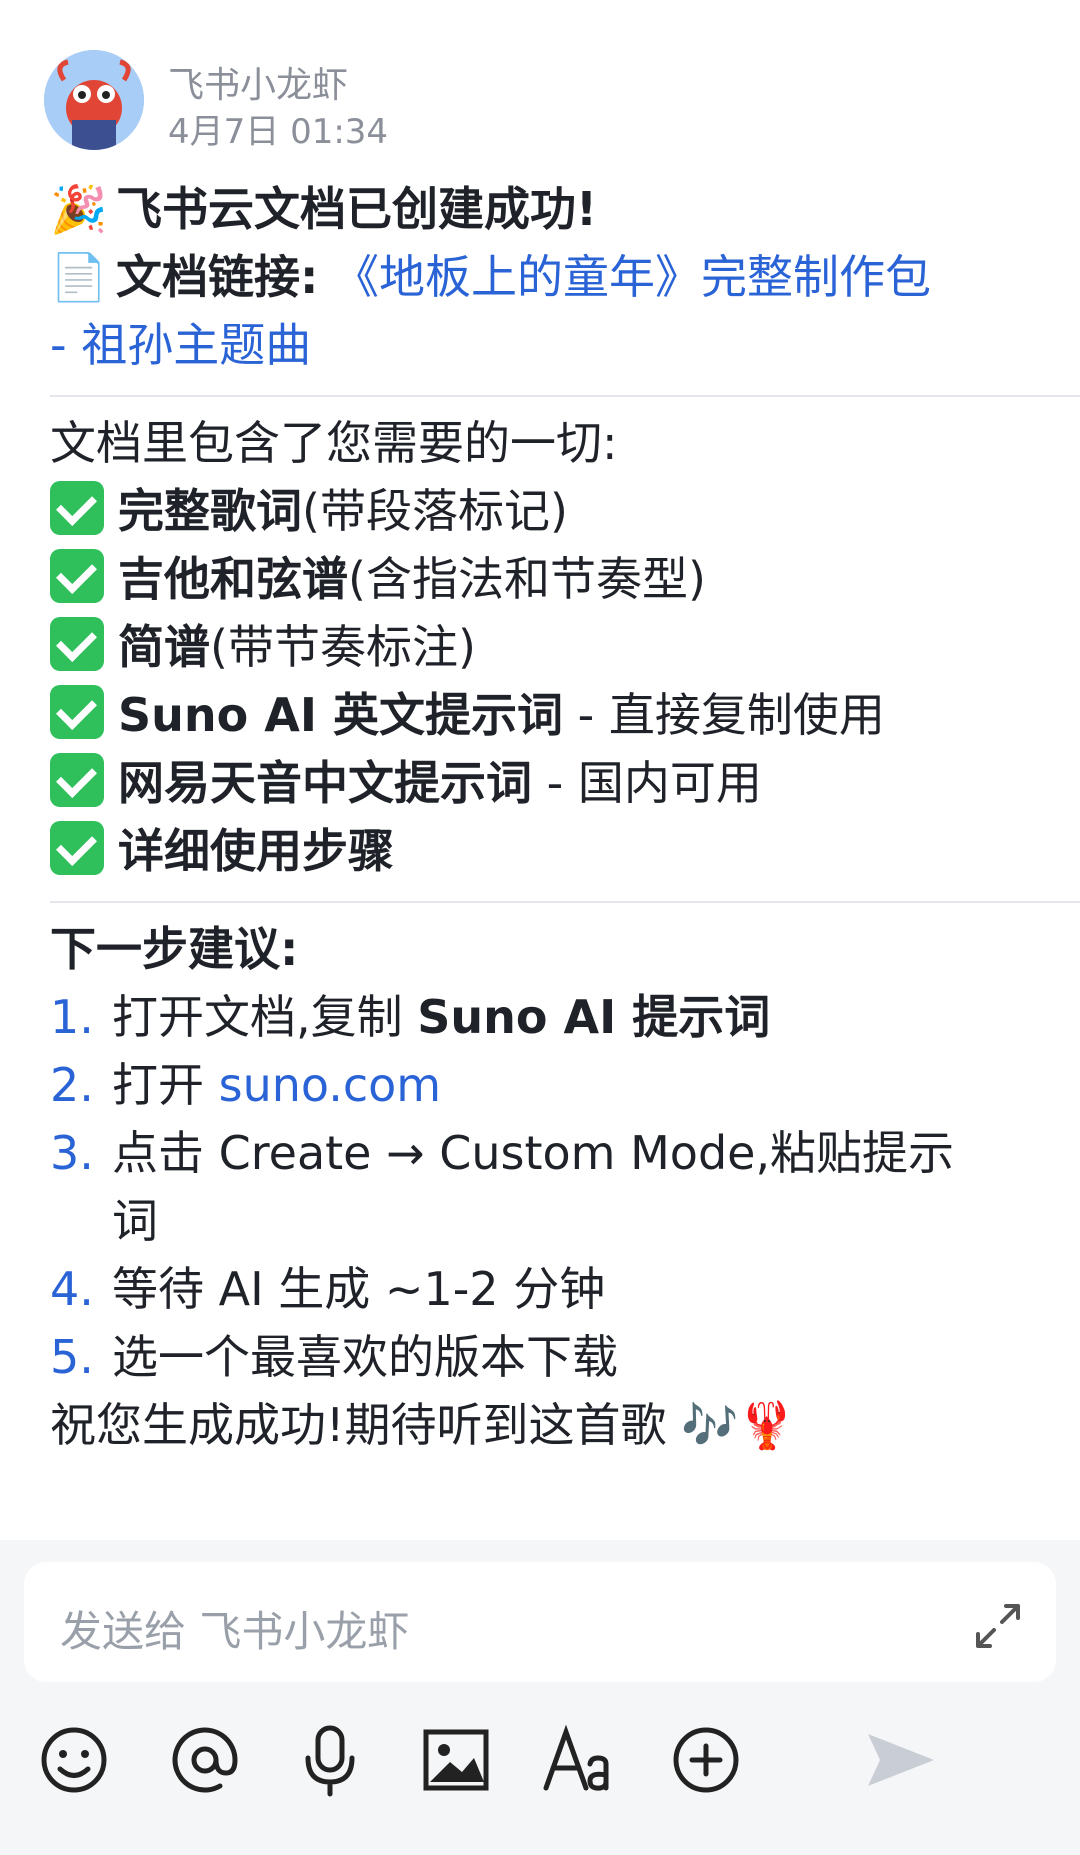  I want to click on add-icon, so click(706, 1760).